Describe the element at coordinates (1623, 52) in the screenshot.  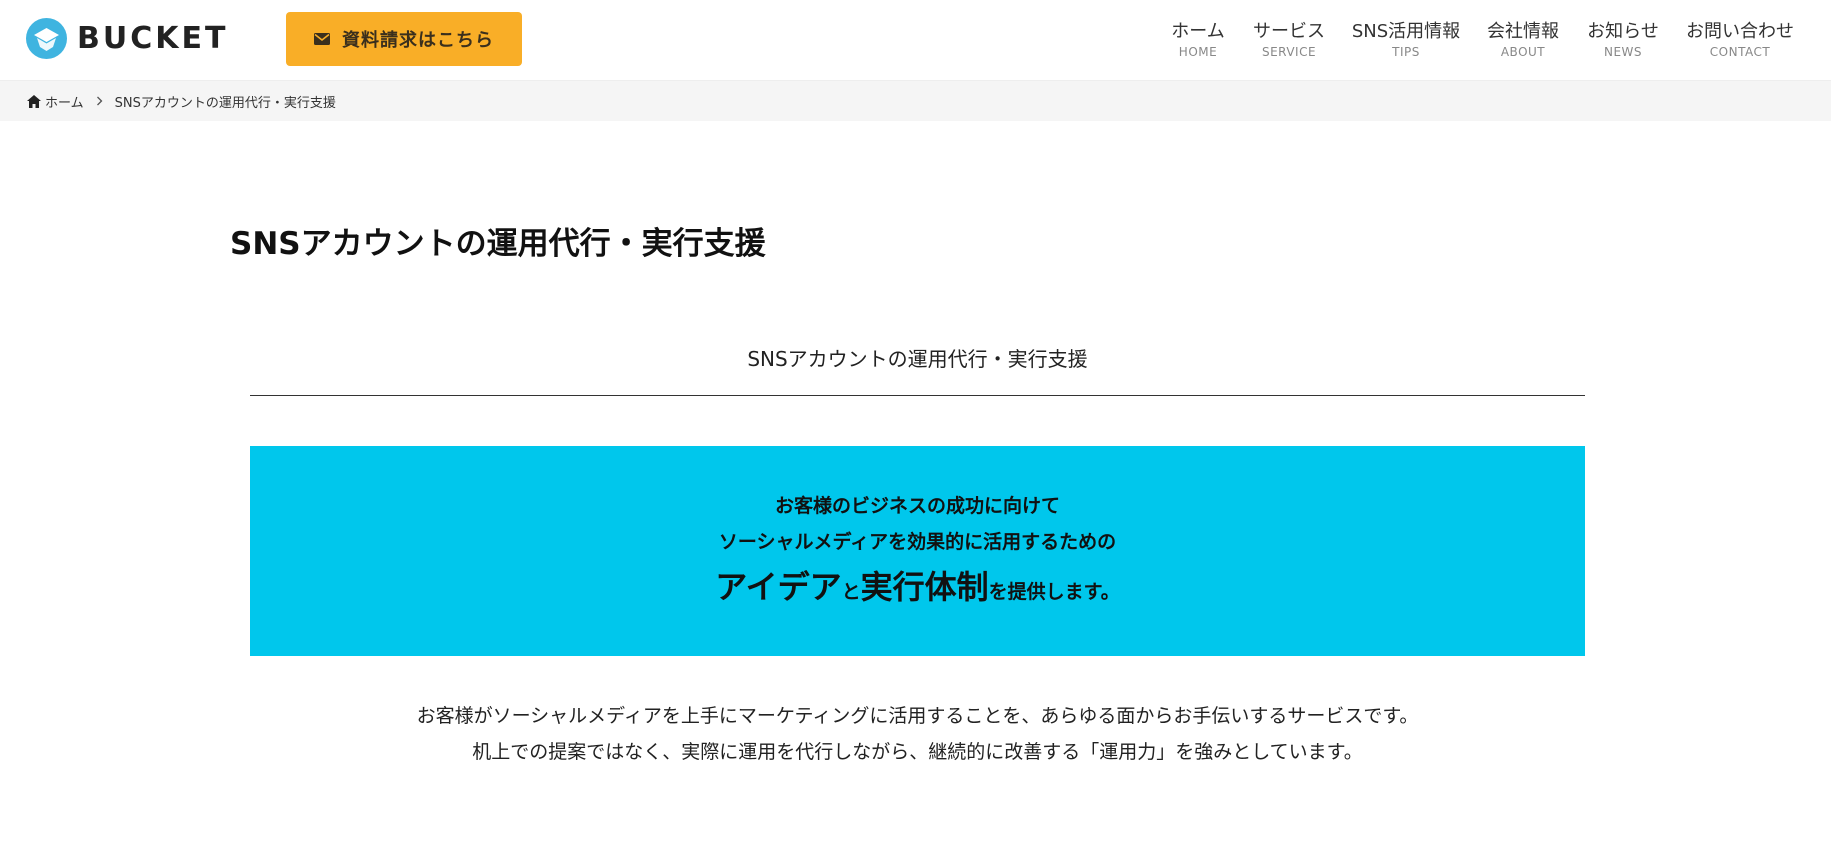
I see `nav-sublabel: NEWS` at that location.